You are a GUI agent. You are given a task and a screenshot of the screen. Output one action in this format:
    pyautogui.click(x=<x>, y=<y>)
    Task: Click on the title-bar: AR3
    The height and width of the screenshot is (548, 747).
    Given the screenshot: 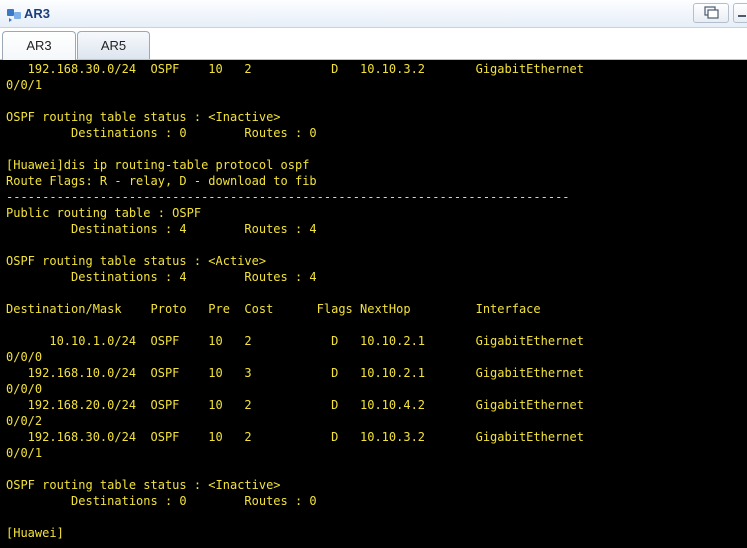 What is the action you would take?
    pyautogui.click(x=373, y=14)
    